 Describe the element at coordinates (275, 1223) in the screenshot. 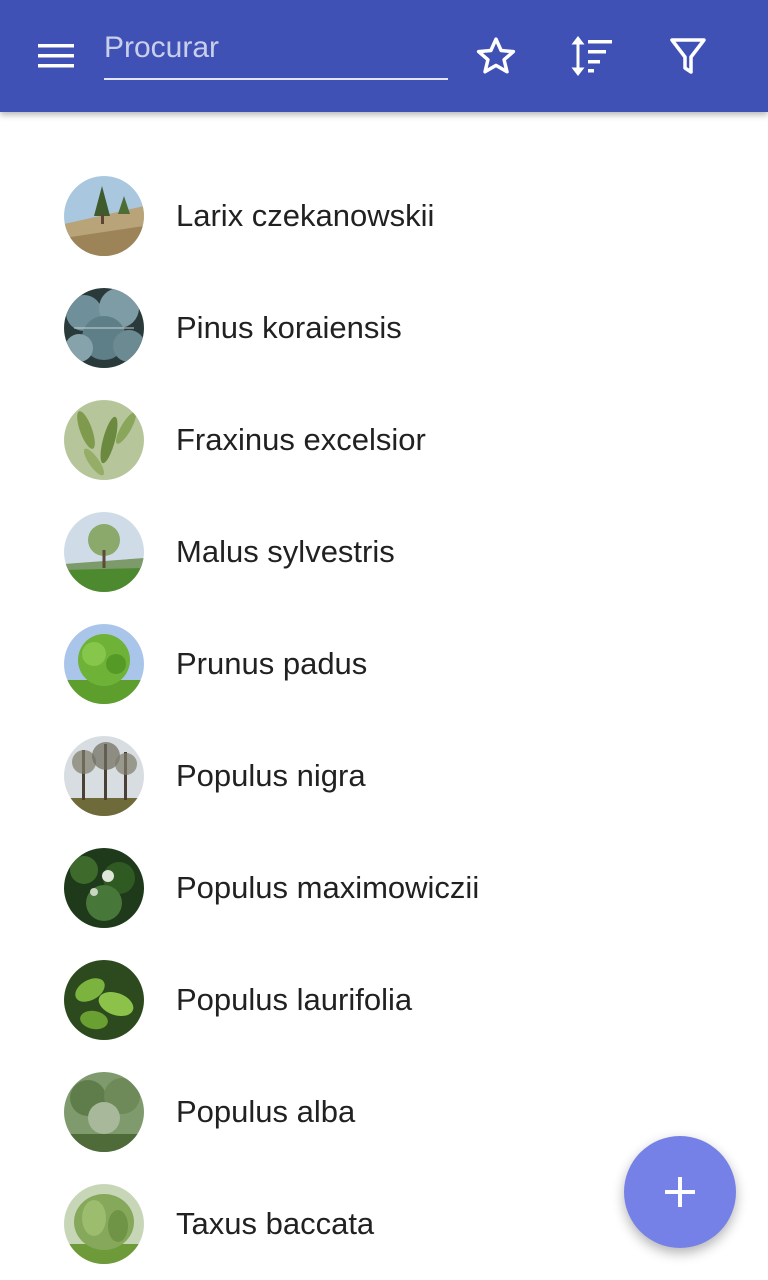

I see `plant-name: Taxus baccata` at that location.